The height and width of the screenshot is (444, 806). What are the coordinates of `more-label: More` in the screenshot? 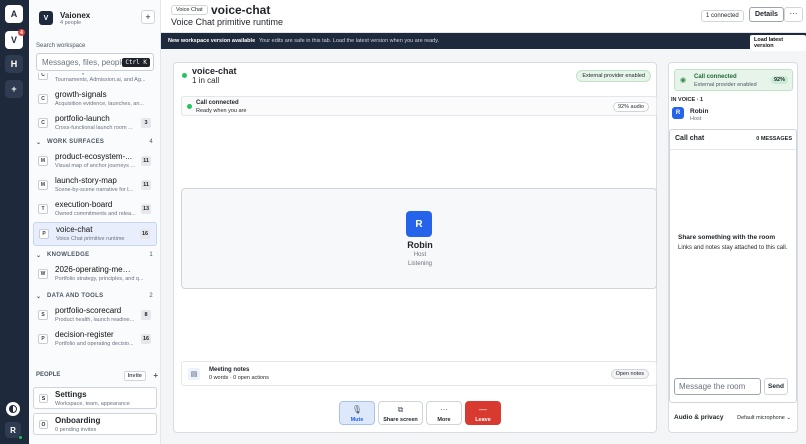 It's located at (444, 420).